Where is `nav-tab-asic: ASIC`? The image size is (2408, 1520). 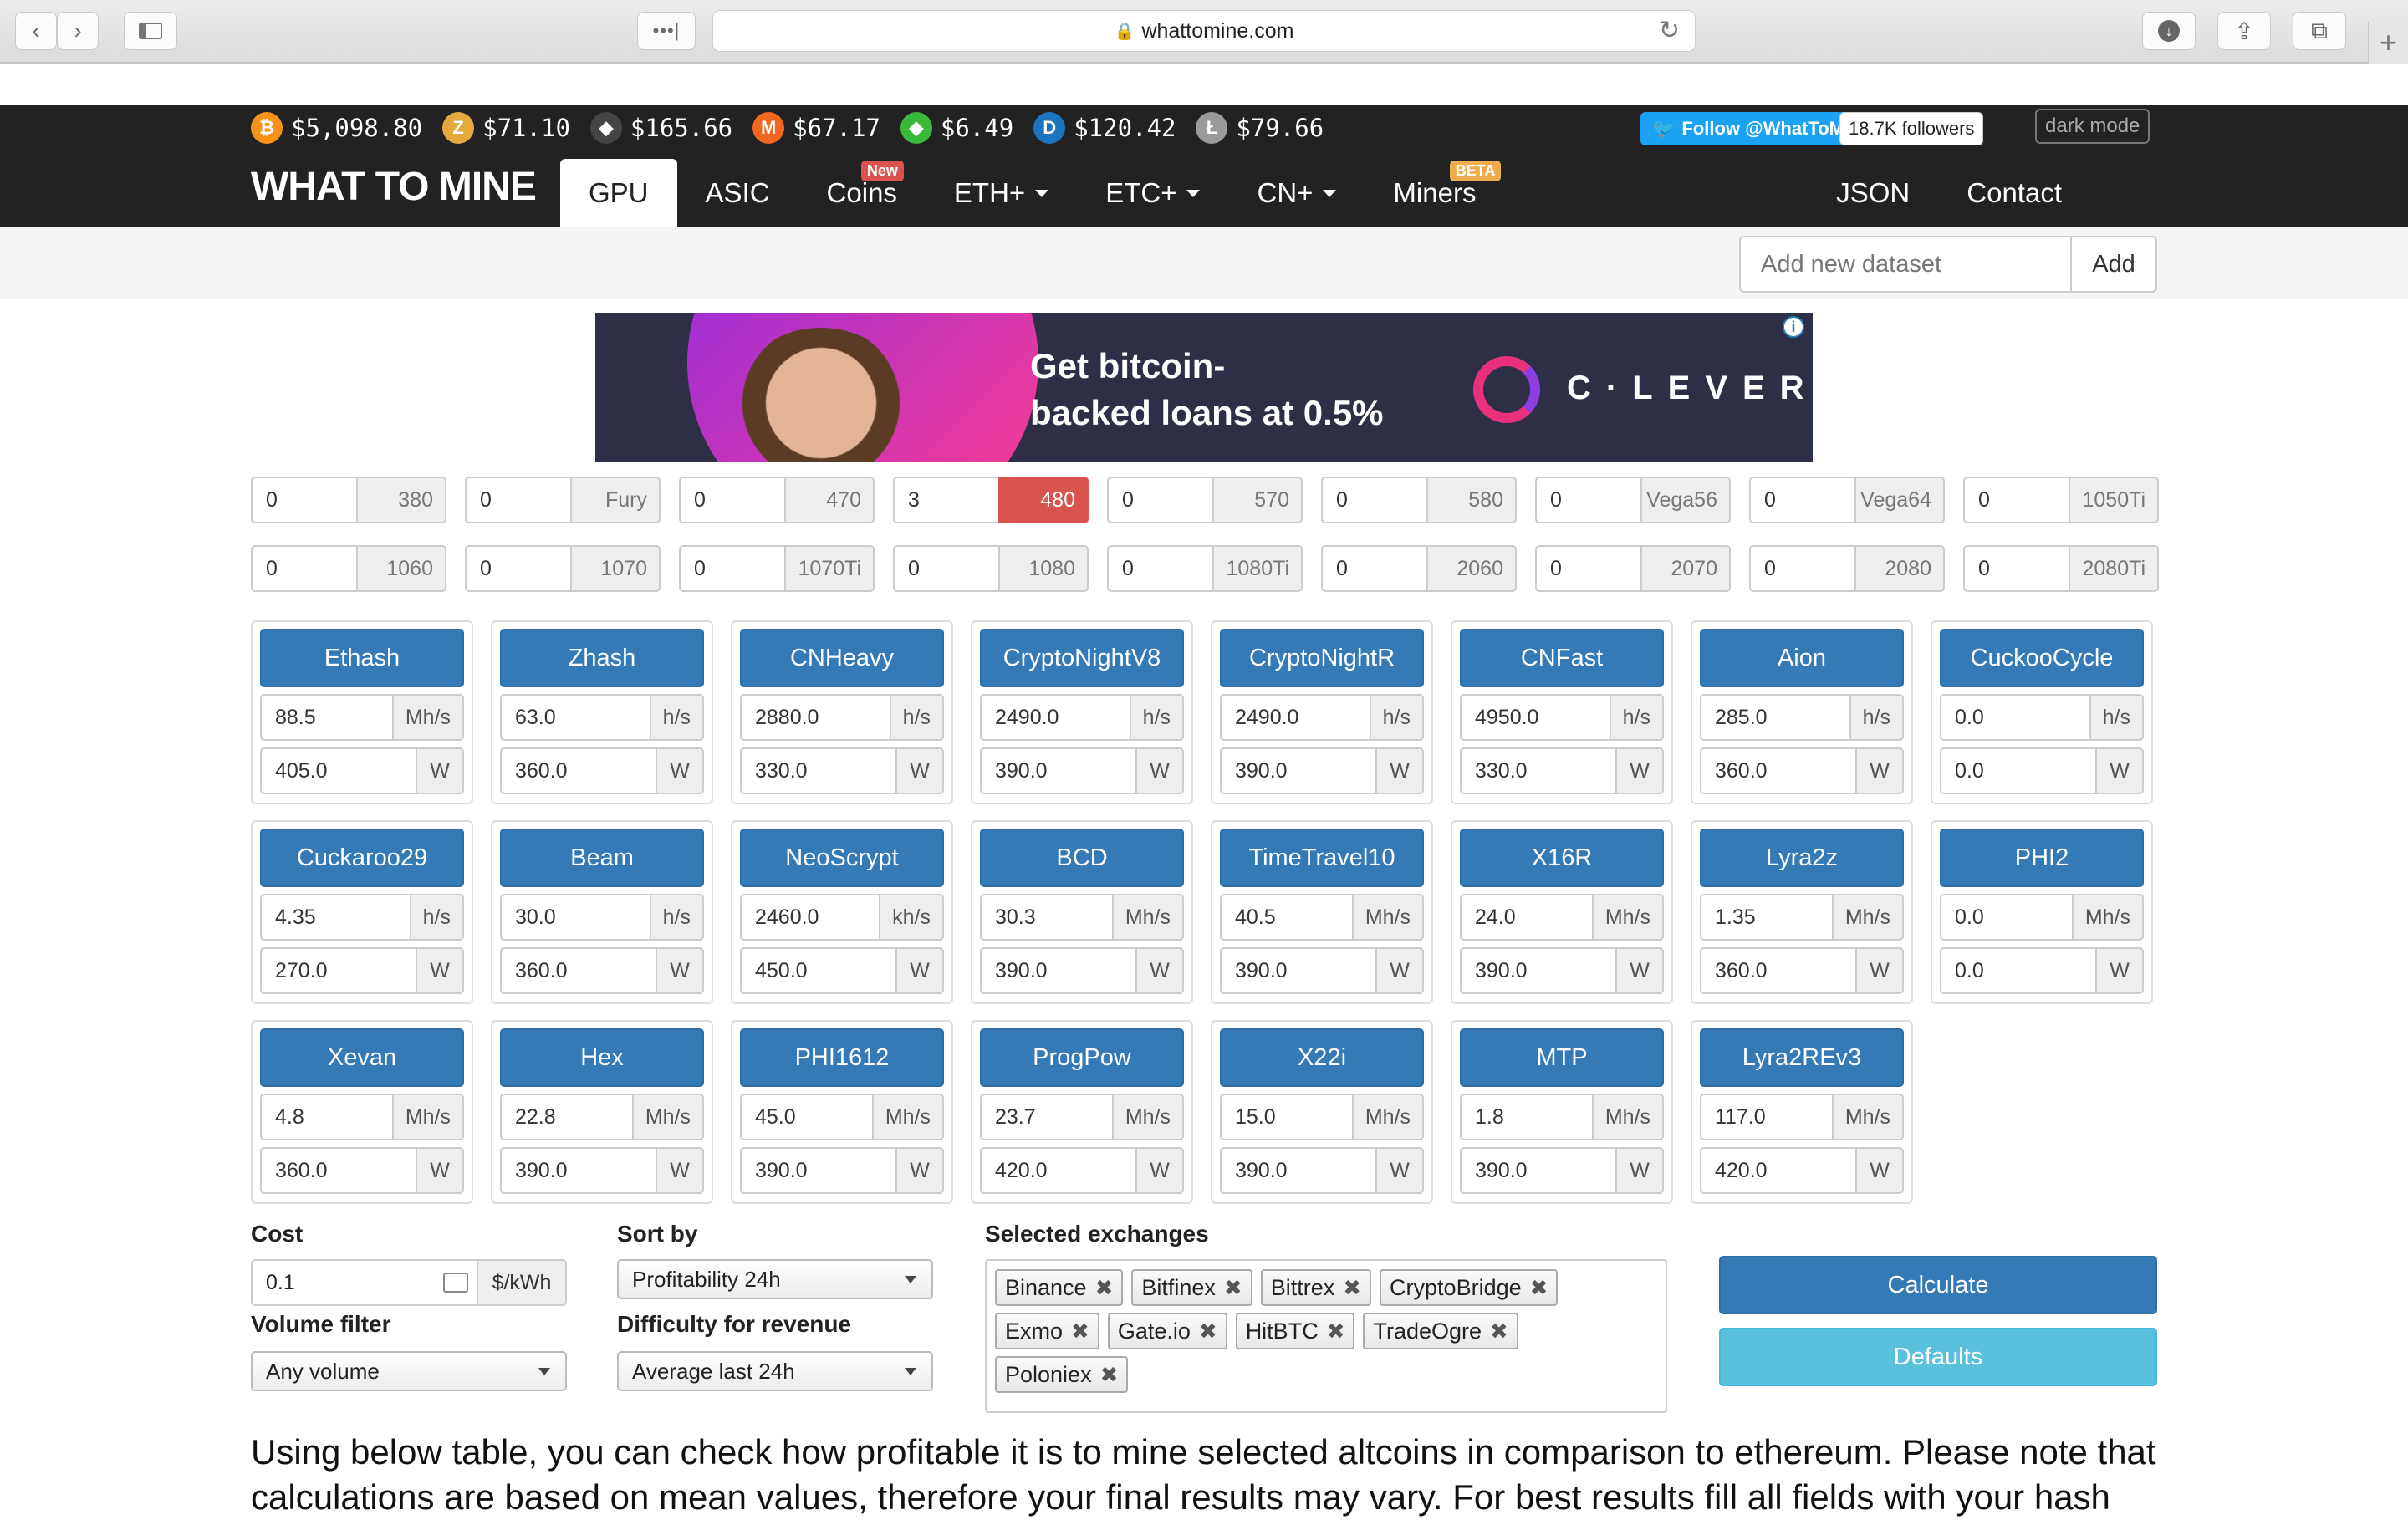
nav-tab-asic: ASIC is located at coordinates (738, 193).